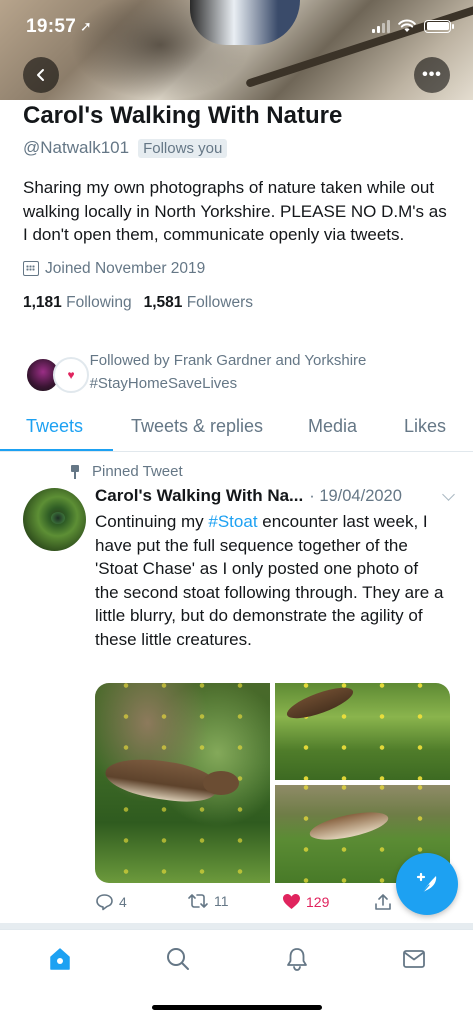 Image resolution: width=473 pixels, height=1023 pixels. What do you see at coordinates (221, 901) in the screenshot?
I see `retweet-count: 11` at bounding box center [221, 901].